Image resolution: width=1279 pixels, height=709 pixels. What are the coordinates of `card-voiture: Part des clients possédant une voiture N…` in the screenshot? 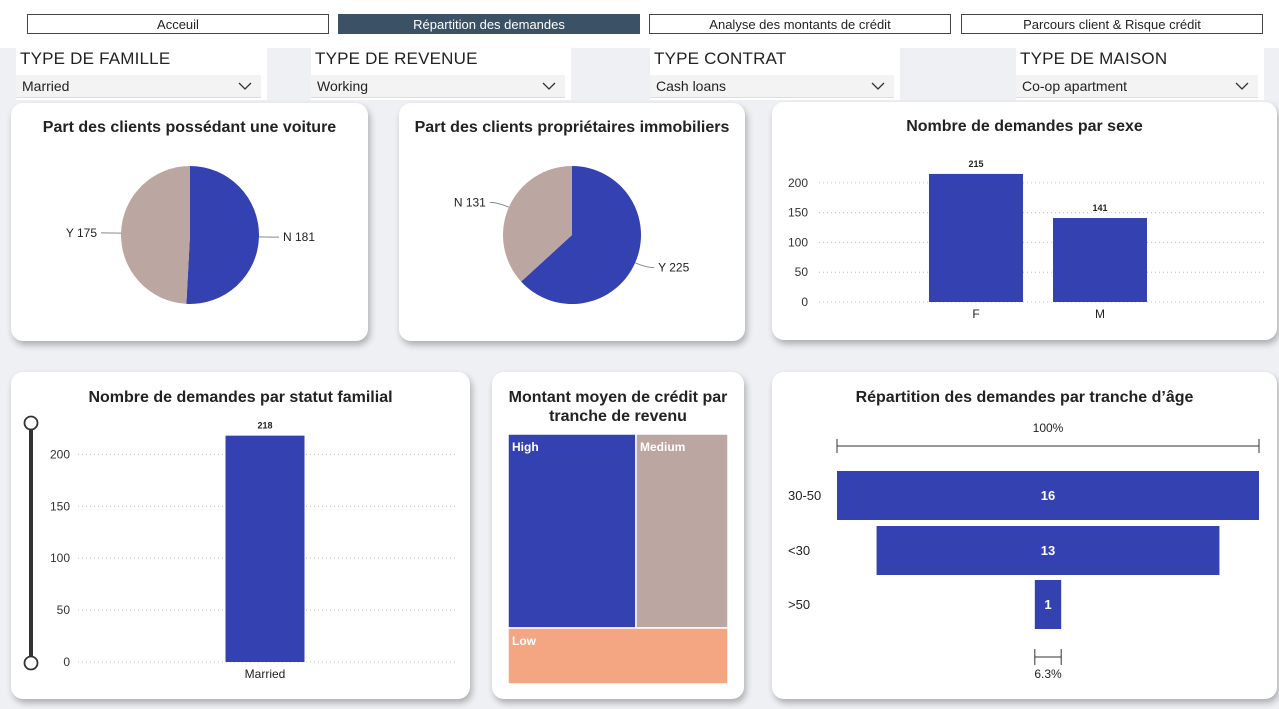 It's located at (189, 222).